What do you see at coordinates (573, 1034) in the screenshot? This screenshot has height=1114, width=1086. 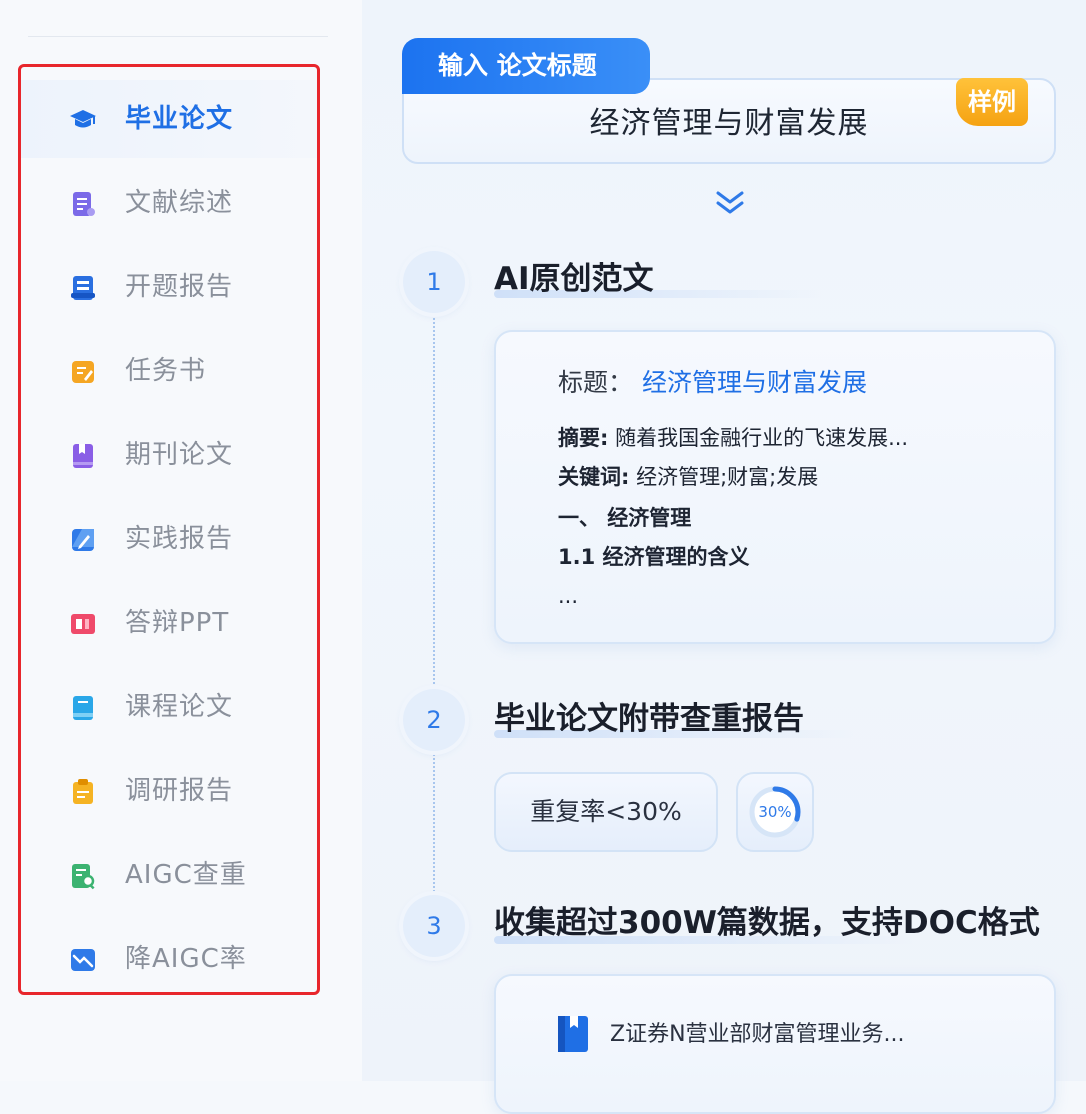 I see `word-doc-icon` at bounding box center [573, 1034].